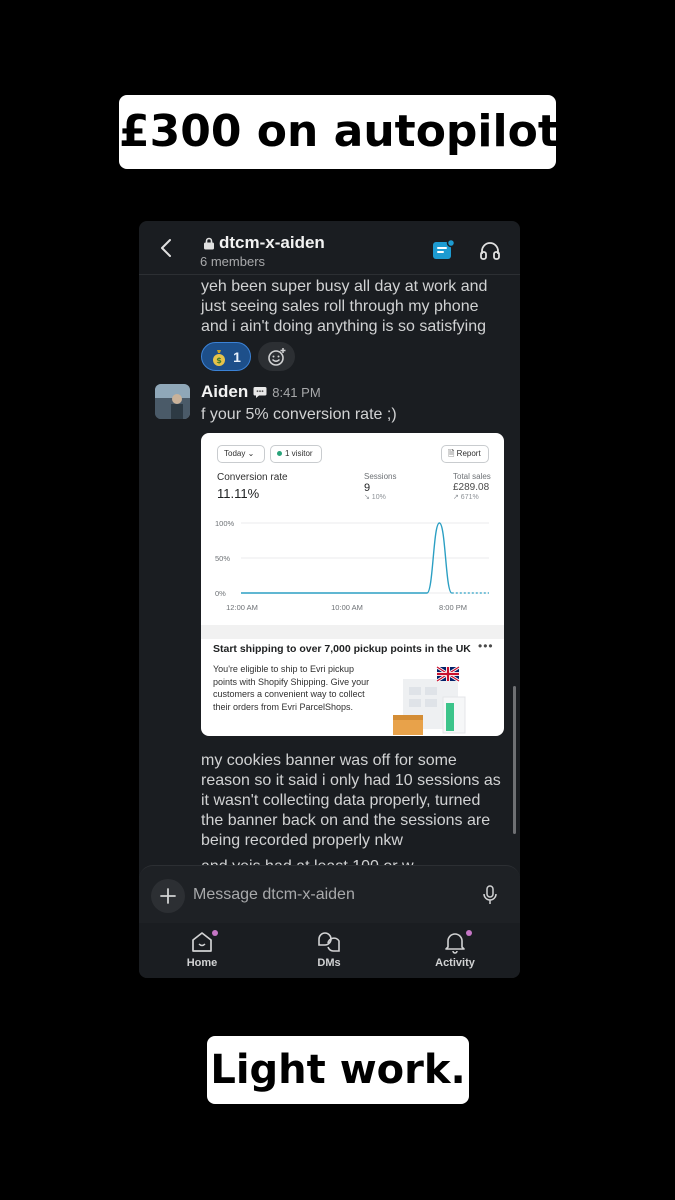 Image resolution: width=675 pixels, height=1200 pixels. I want to click on member-count: 6 members, so click(232, 261).